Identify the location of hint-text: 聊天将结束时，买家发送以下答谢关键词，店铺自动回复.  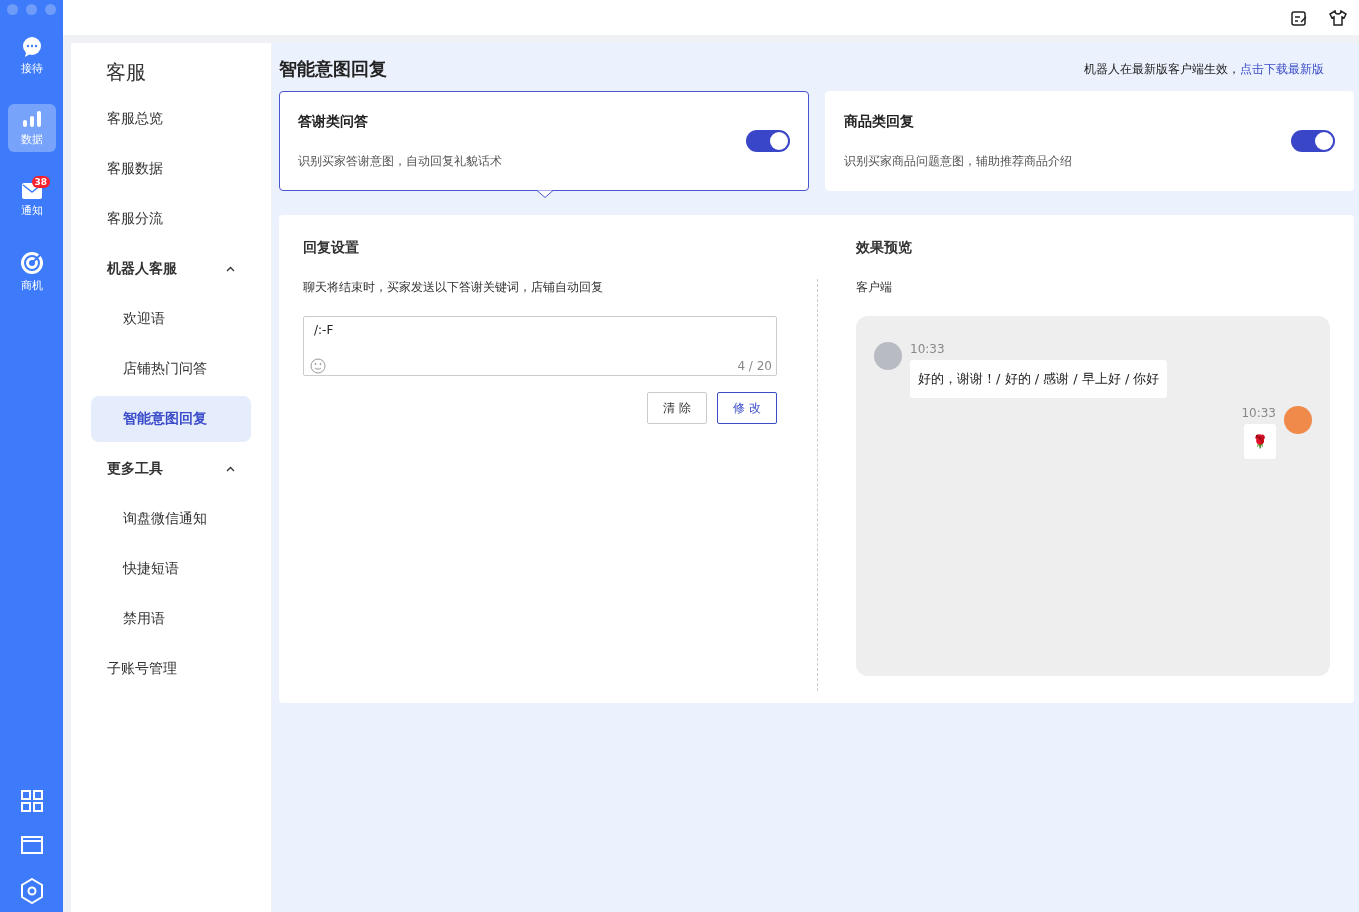
(453, 287).